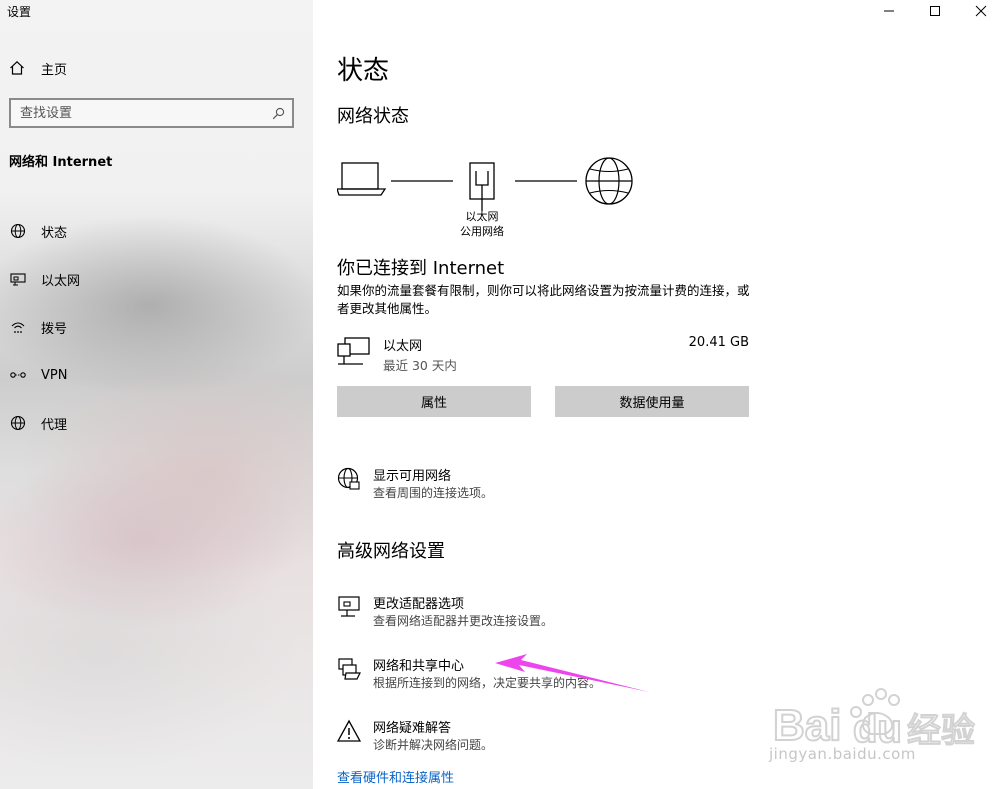 The width and height of the screenshot is (1004, 789). I want to click on home-nav-item: 主页, so click(38, 68).